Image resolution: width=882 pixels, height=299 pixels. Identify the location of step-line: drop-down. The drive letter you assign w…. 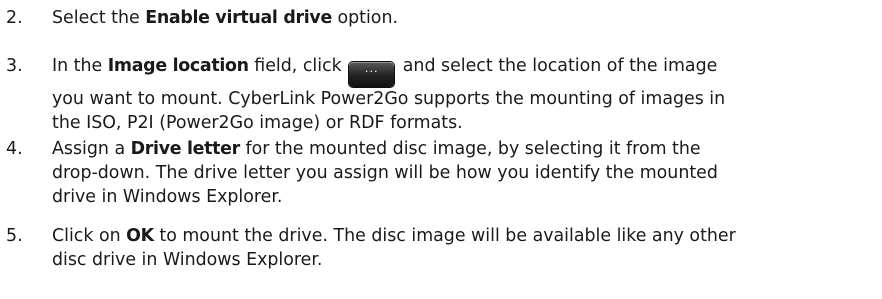
(385, 173).